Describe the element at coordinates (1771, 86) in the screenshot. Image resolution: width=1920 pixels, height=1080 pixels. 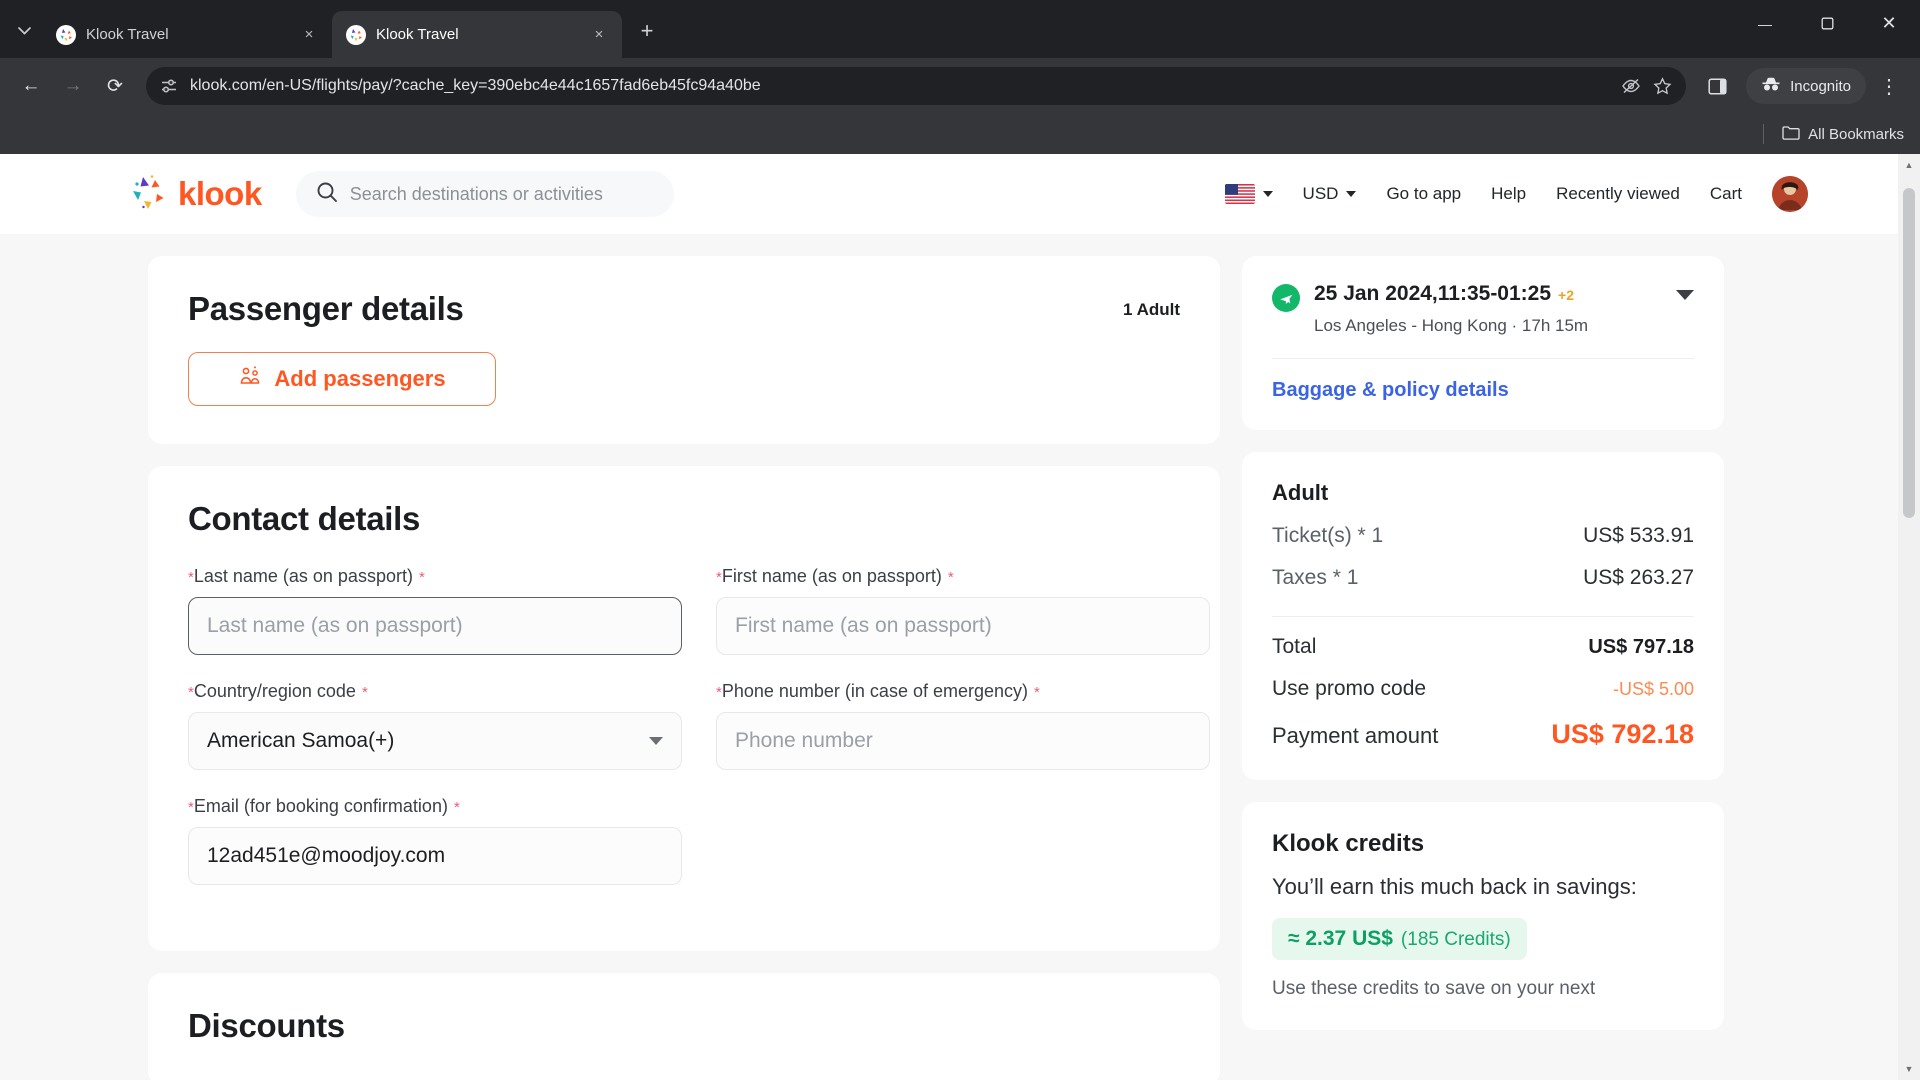
I see `incognito-icon` at that location.